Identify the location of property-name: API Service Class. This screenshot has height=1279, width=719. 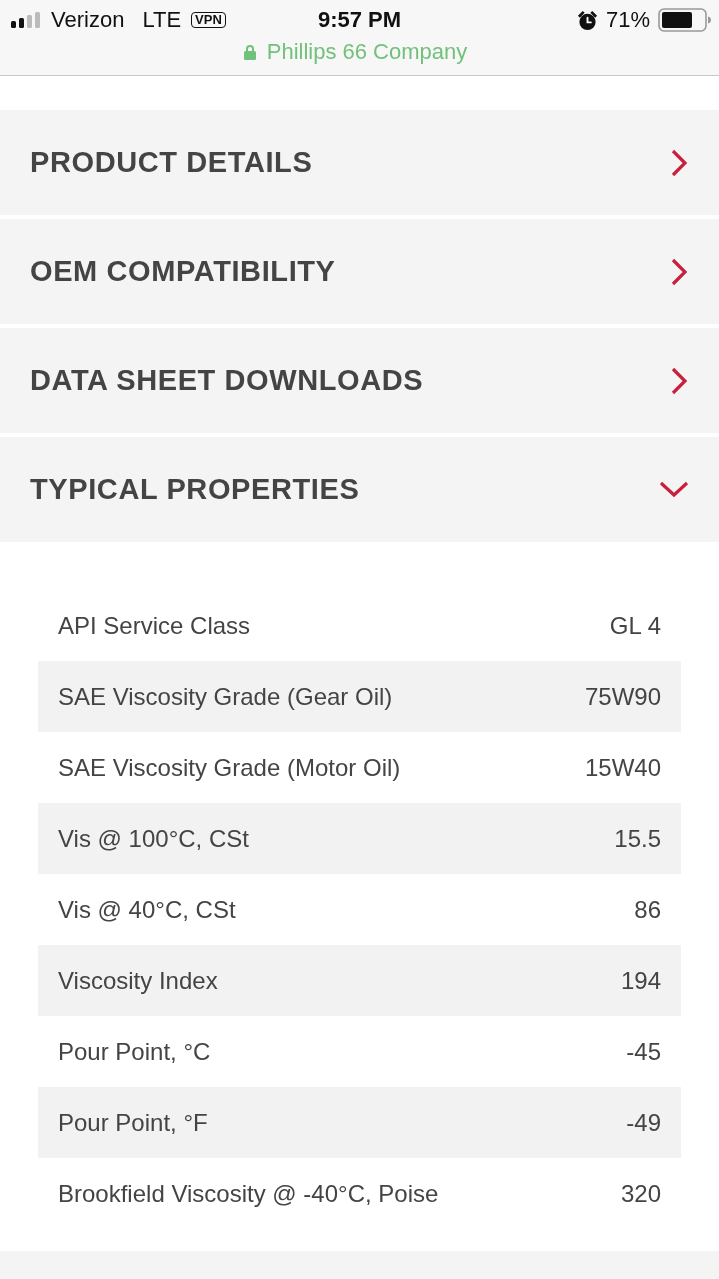
(154, 625).